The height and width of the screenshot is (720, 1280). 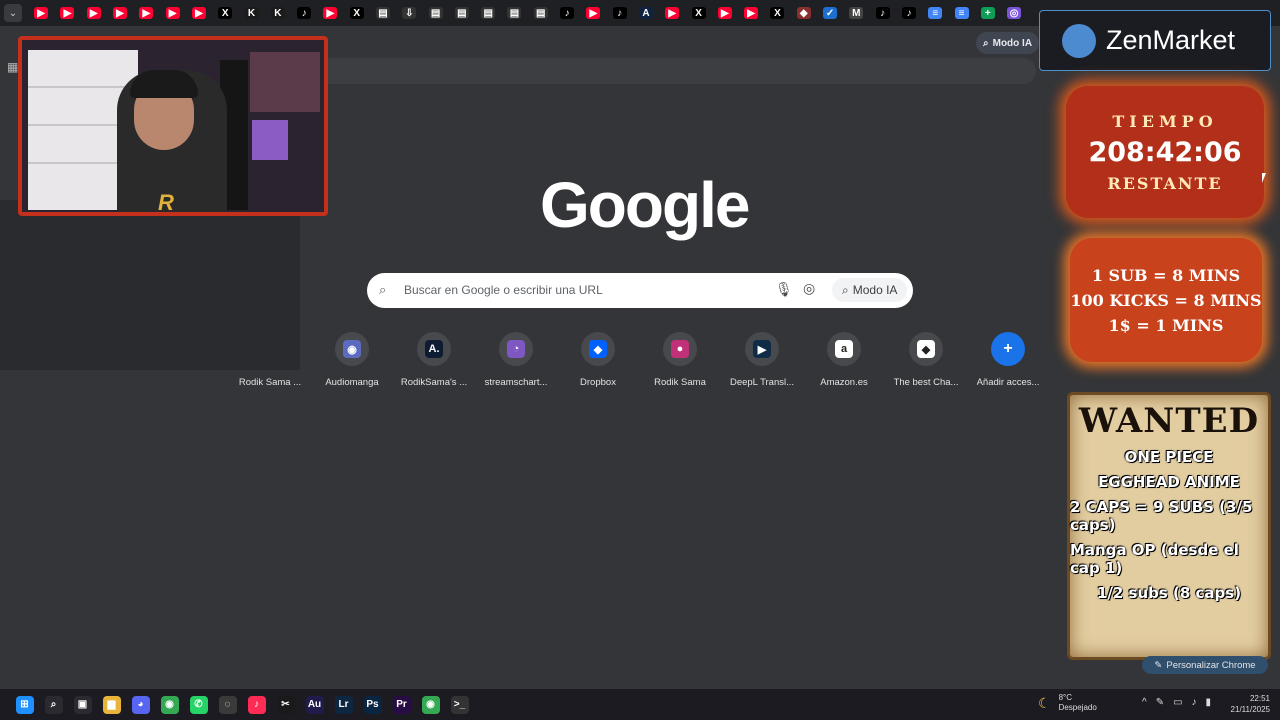 What do you see at coordinates (53, 704) in the screenshot?
I see `taskbar-search-button: ⌕` at bounding box center [53, 704].